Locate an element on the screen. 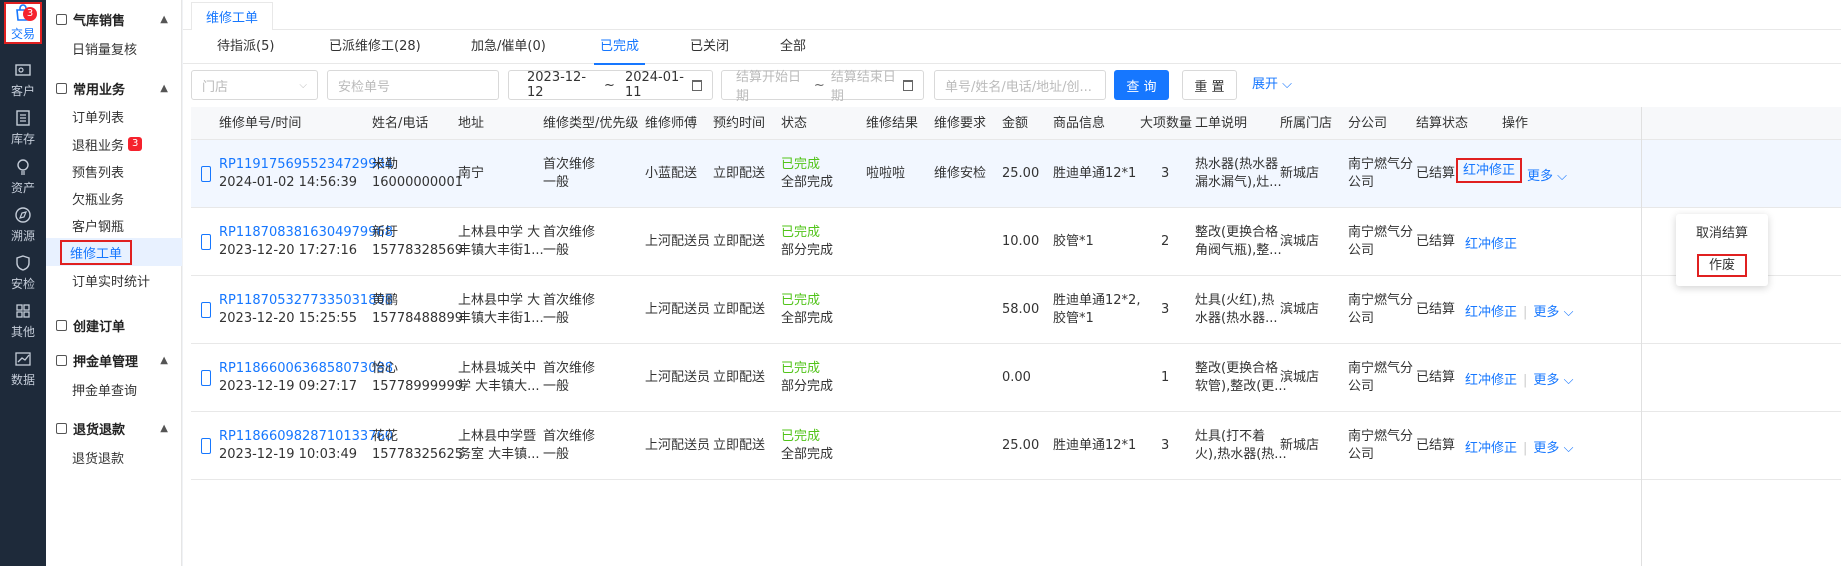 Image resolution: width=1841 pixels, height=566 pixels. rail-item-trade: 交易 3 is located at coordinates (23, 23).